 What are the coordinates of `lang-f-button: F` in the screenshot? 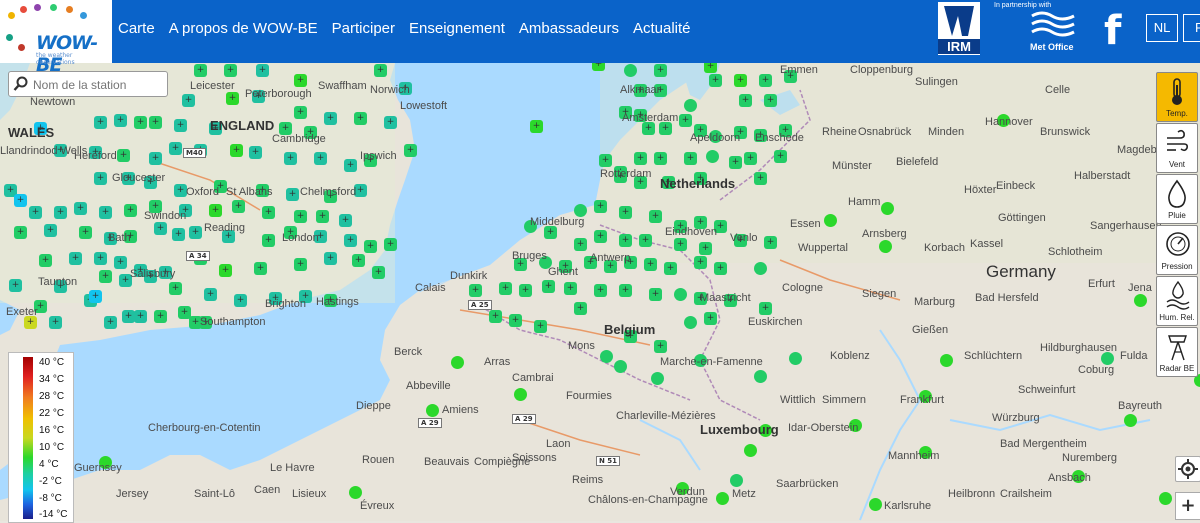 It's located at (1191, 28).